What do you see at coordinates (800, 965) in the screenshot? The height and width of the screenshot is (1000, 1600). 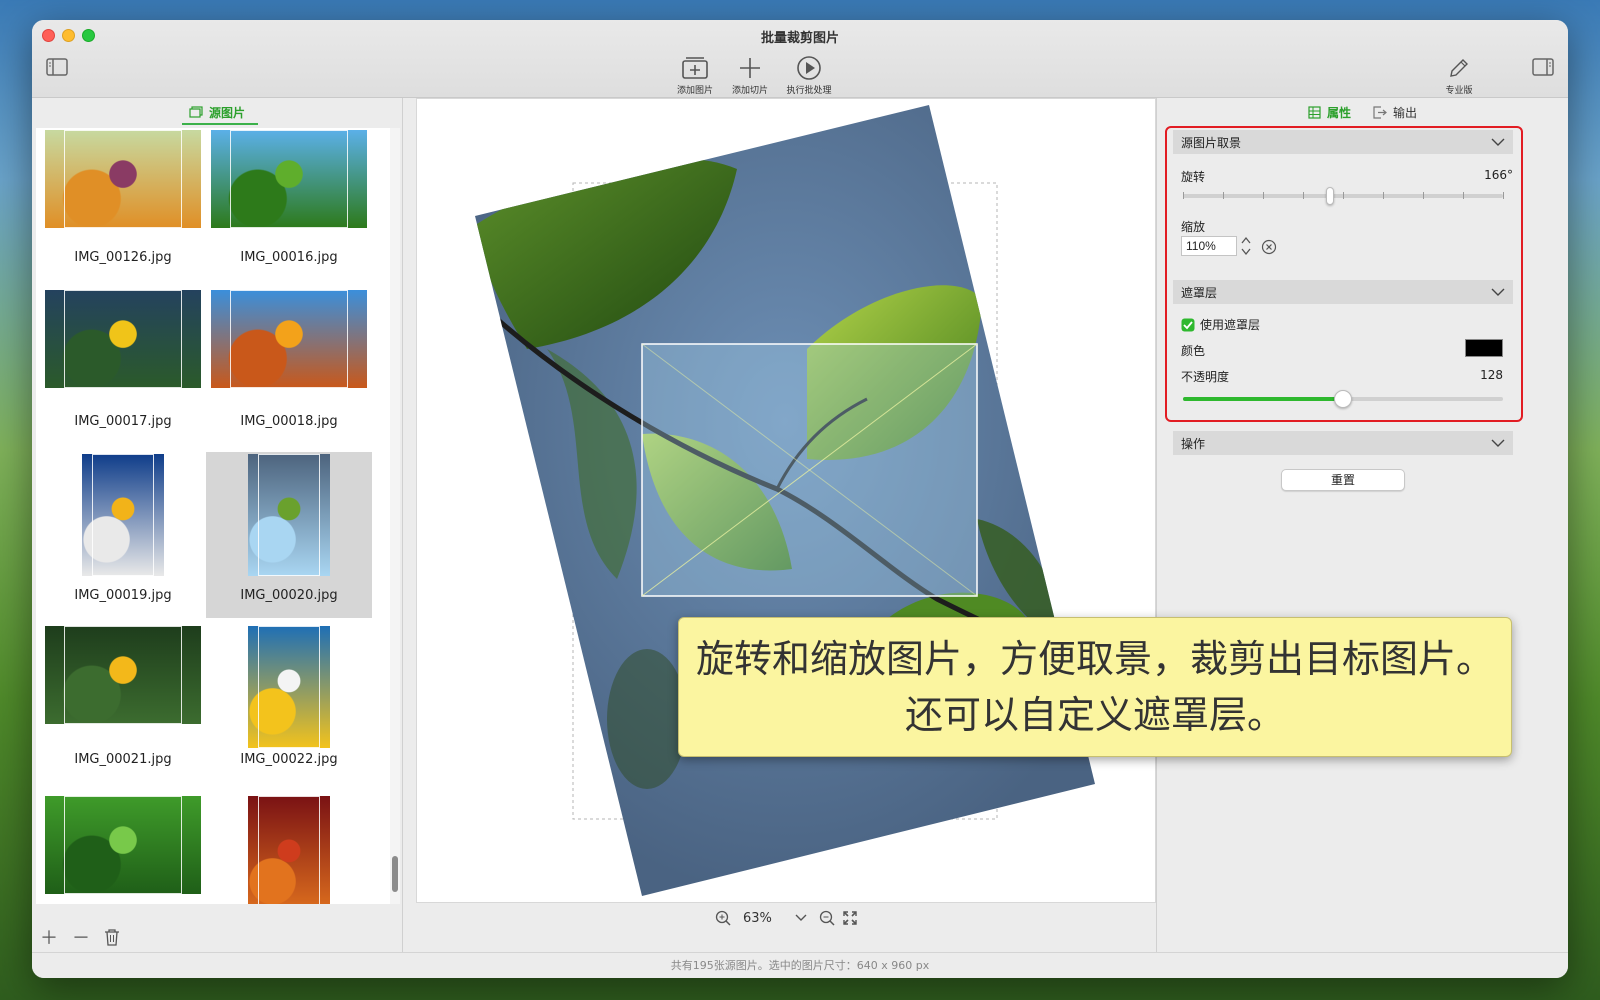 I see `status-bar: 共有195张源图片。选中的图片尺寸：640 x 960 px` at bounding box center [800, 965].